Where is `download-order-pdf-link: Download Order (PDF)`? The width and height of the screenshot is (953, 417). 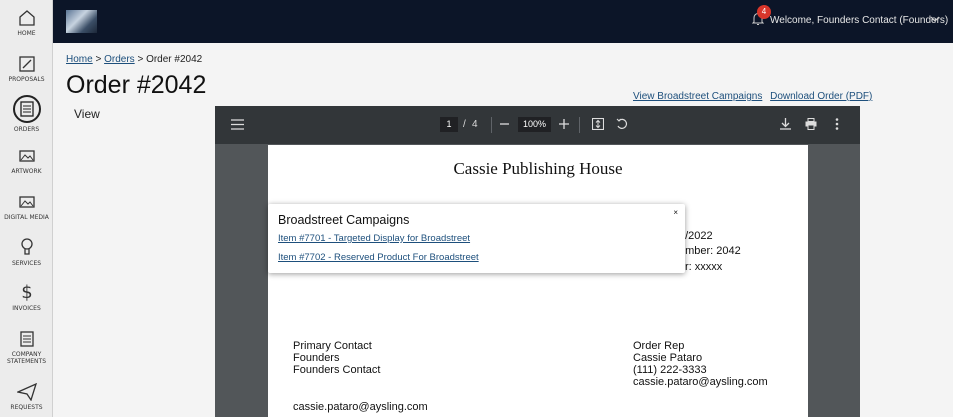
download-order-pdf-link: Download Order (PDF) is located at coordinates (821, 96).